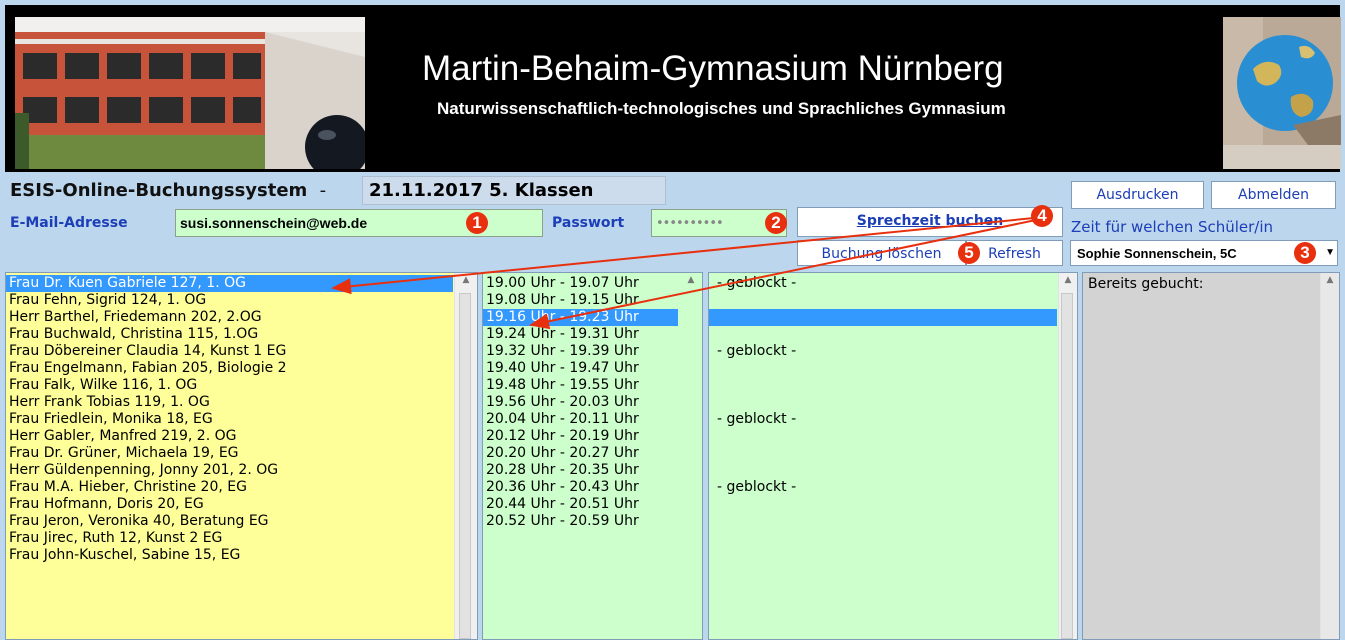 The width and height of the screenshot is (1345, 640). Describe the element at coordinates (1014, 253) in the screenshot. I see `refresh-button: Refresh` at that location.